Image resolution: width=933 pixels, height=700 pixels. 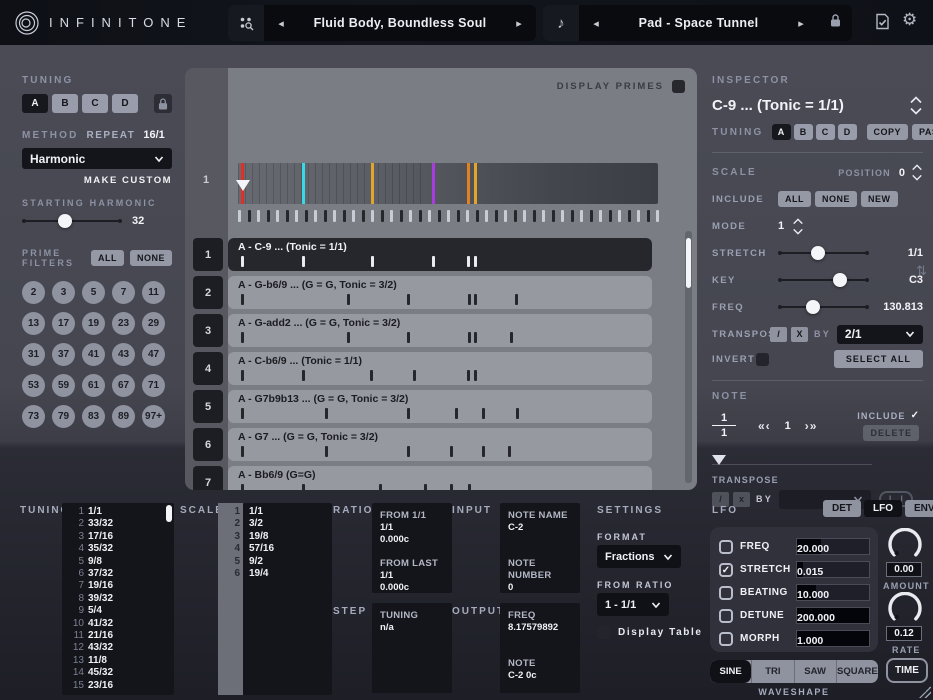 I want to click on tuning-list-item: 11 21/16, so click(x=118, y=636).